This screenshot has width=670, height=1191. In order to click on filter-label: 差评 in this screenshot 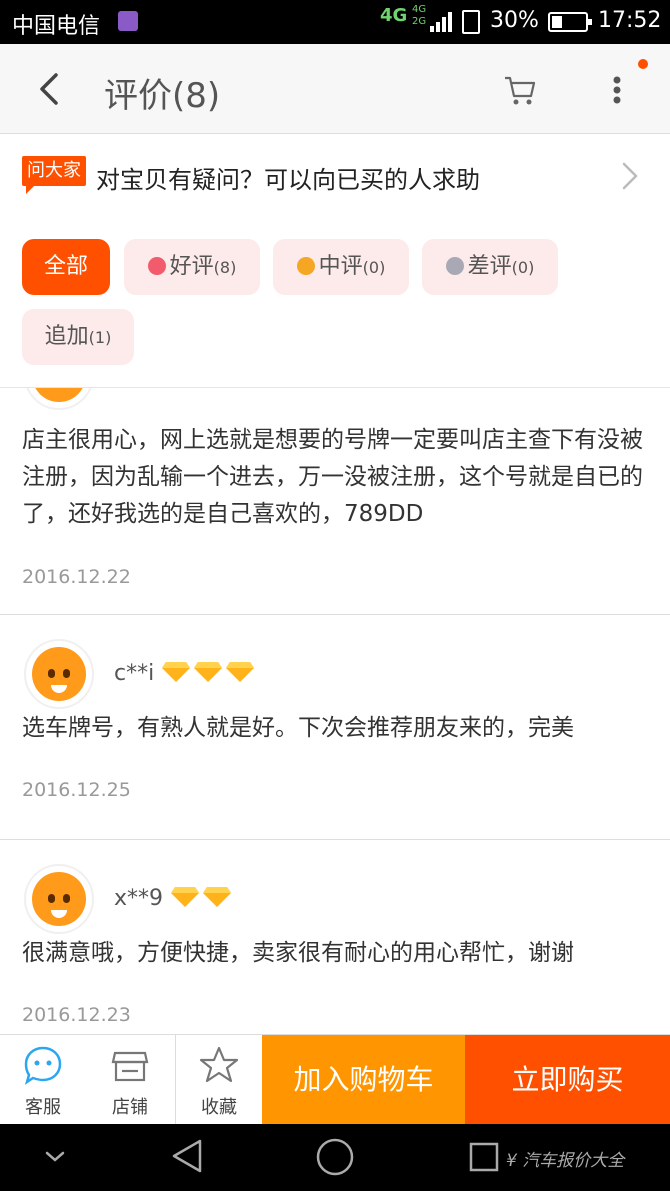, I will do `click(489, 266)`.